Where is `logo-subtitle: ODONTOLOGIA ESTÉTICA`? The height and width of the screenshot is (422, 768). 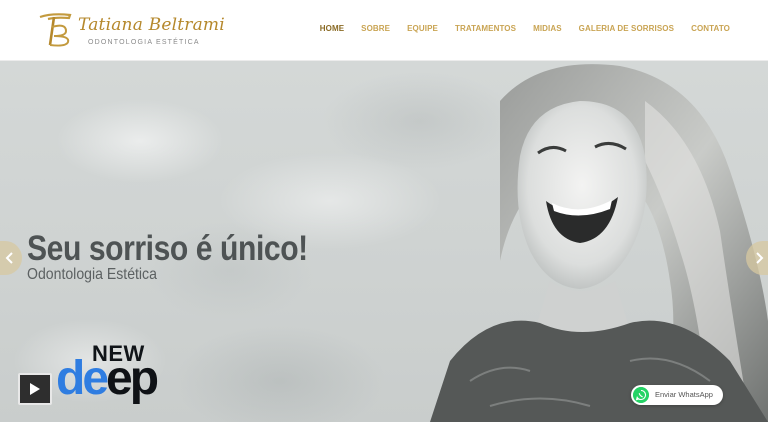
logo-subtitle: ODONTOLOGIA ESTÉTICA is located at coordinates (144, 42).